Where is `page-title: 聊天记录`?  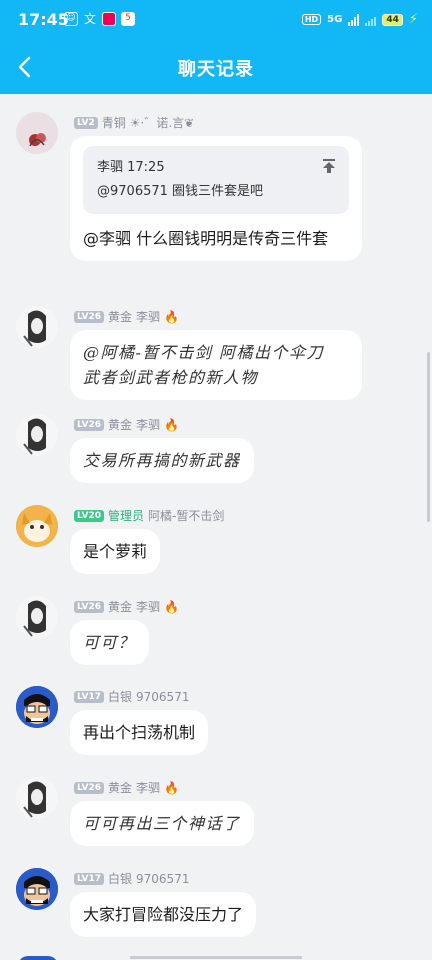
page-title: 聊天记录 is located at coordinates (216, 69).